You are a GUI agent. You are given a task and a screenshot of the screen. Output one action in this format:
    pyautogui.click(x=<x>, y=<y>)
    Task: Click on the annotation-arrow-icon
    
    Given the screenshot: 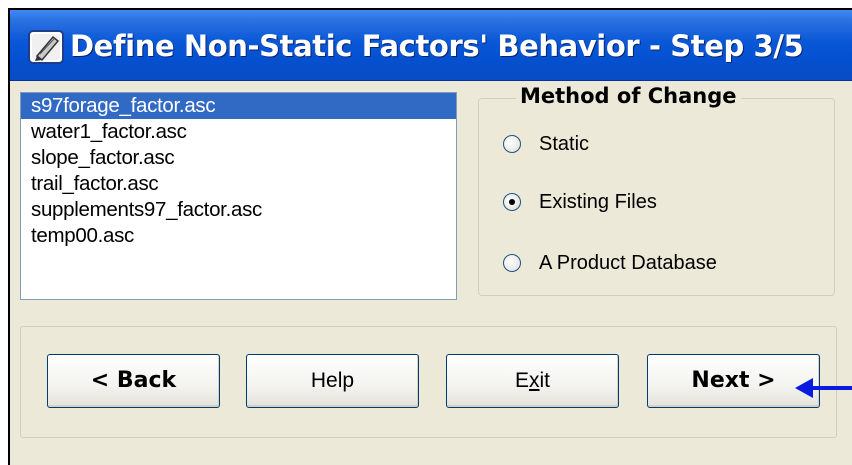 What is the action you would take?
    pyautogui.click(x=823, y=388)
    